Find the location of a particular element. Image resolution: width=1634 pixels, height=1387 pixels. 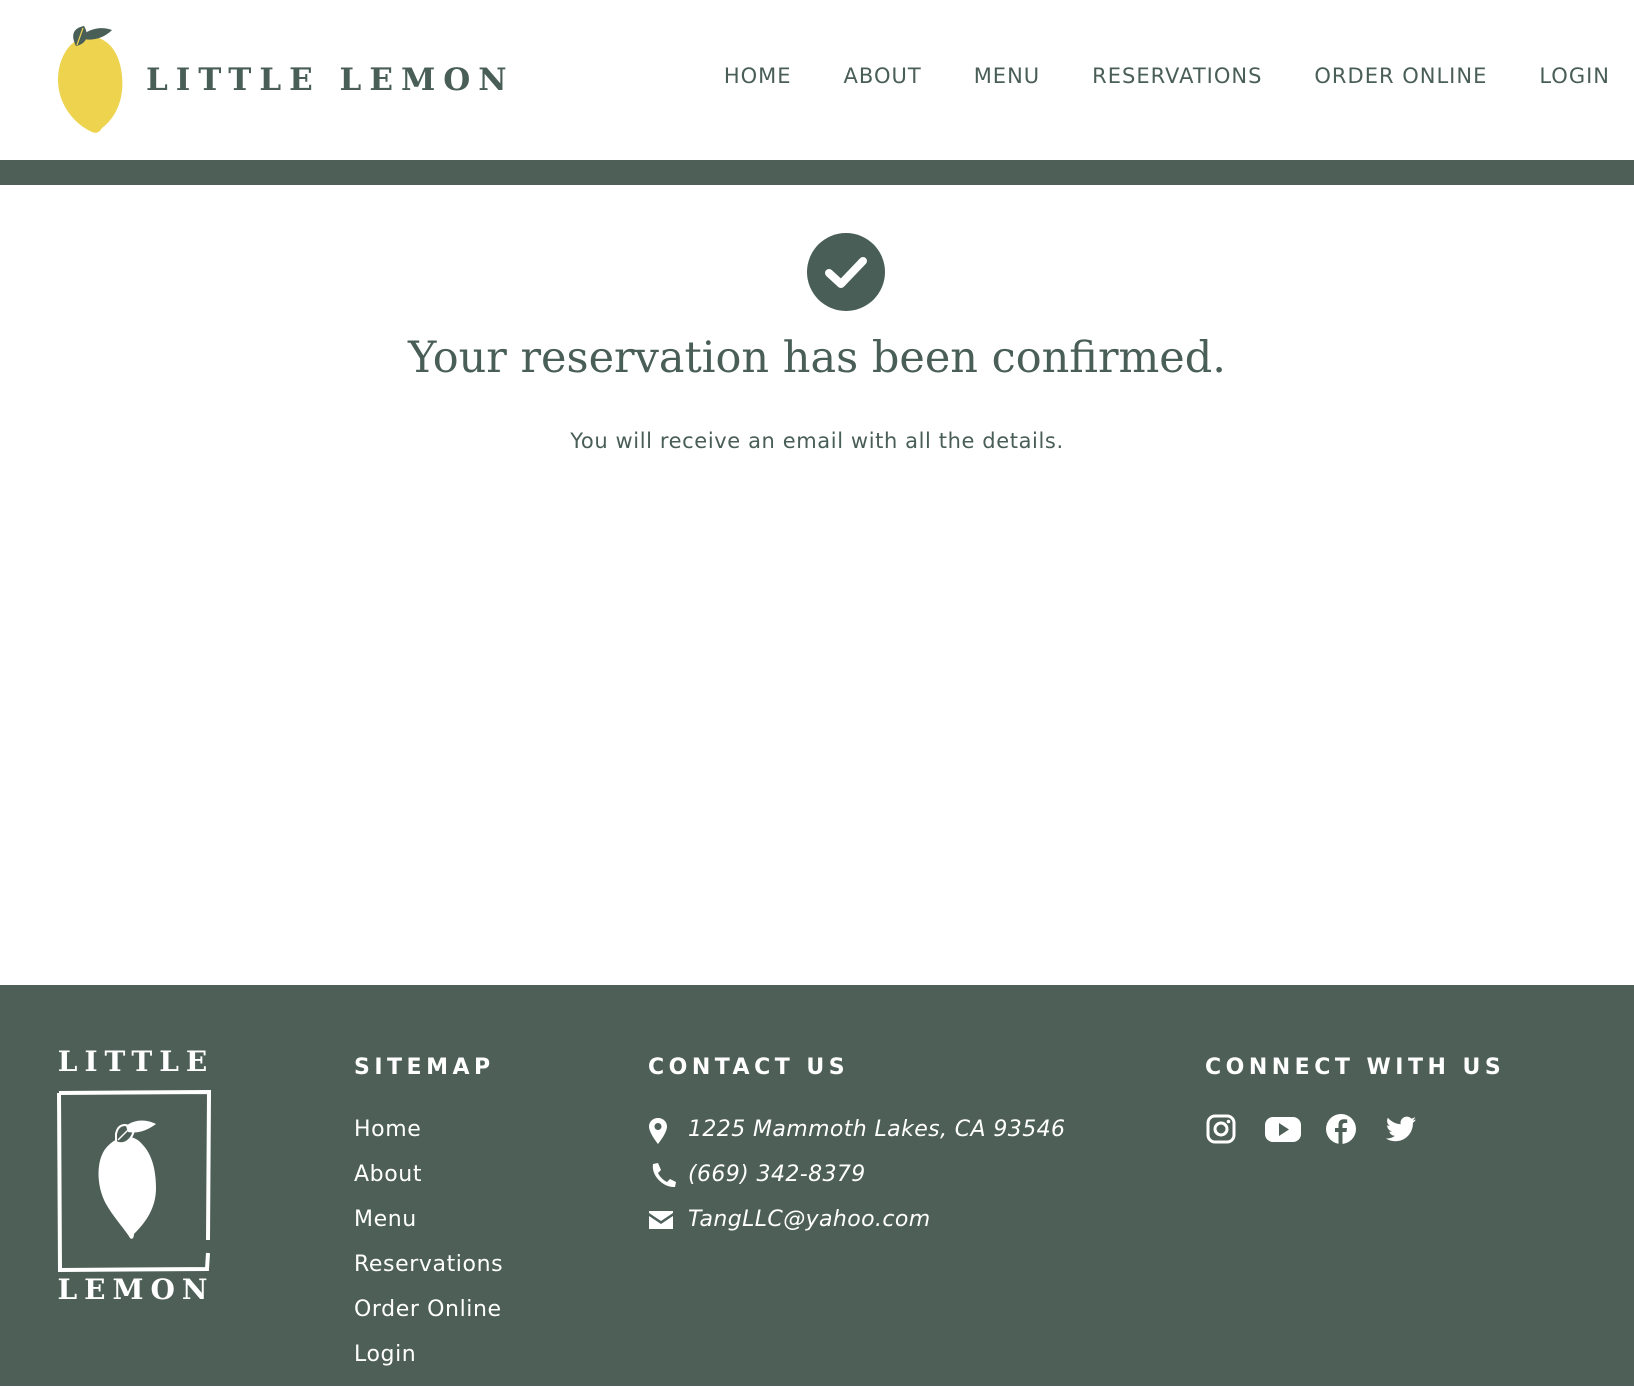

contact-address: 1225 Mammoth Lakes, CA 93546 is located at coordinates (856, 1139).